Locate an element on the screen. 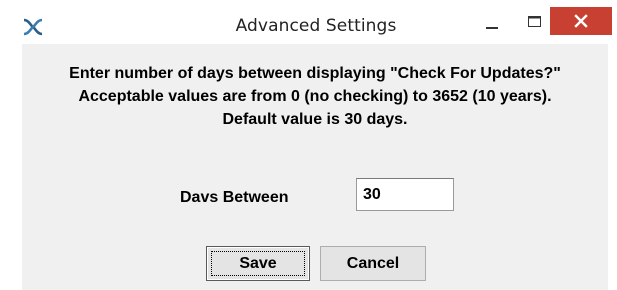  save-button-label: Save is located at coordinates (258, 263).